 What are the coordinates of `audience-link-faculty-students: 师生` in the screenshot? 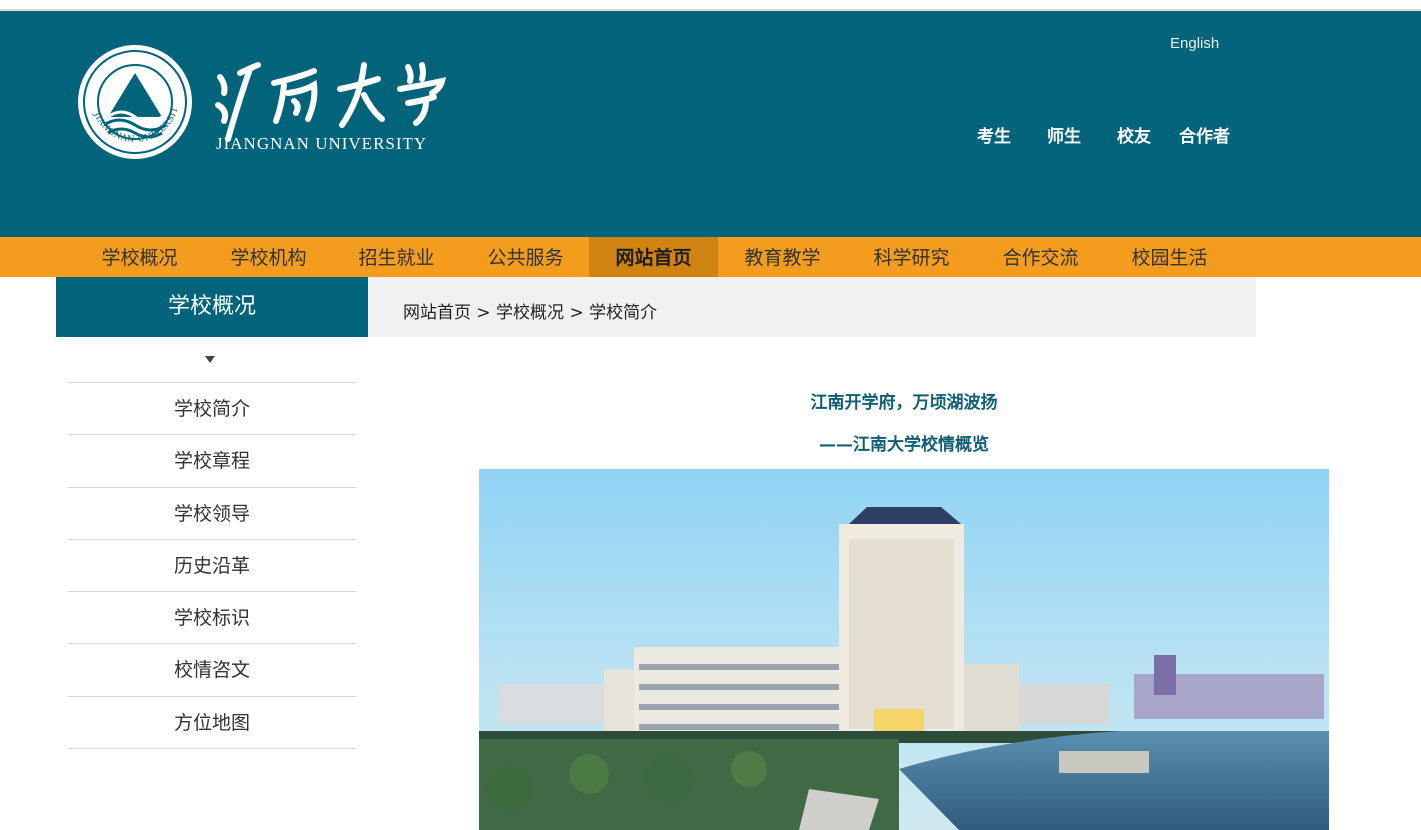 It's located at (1082, 134).